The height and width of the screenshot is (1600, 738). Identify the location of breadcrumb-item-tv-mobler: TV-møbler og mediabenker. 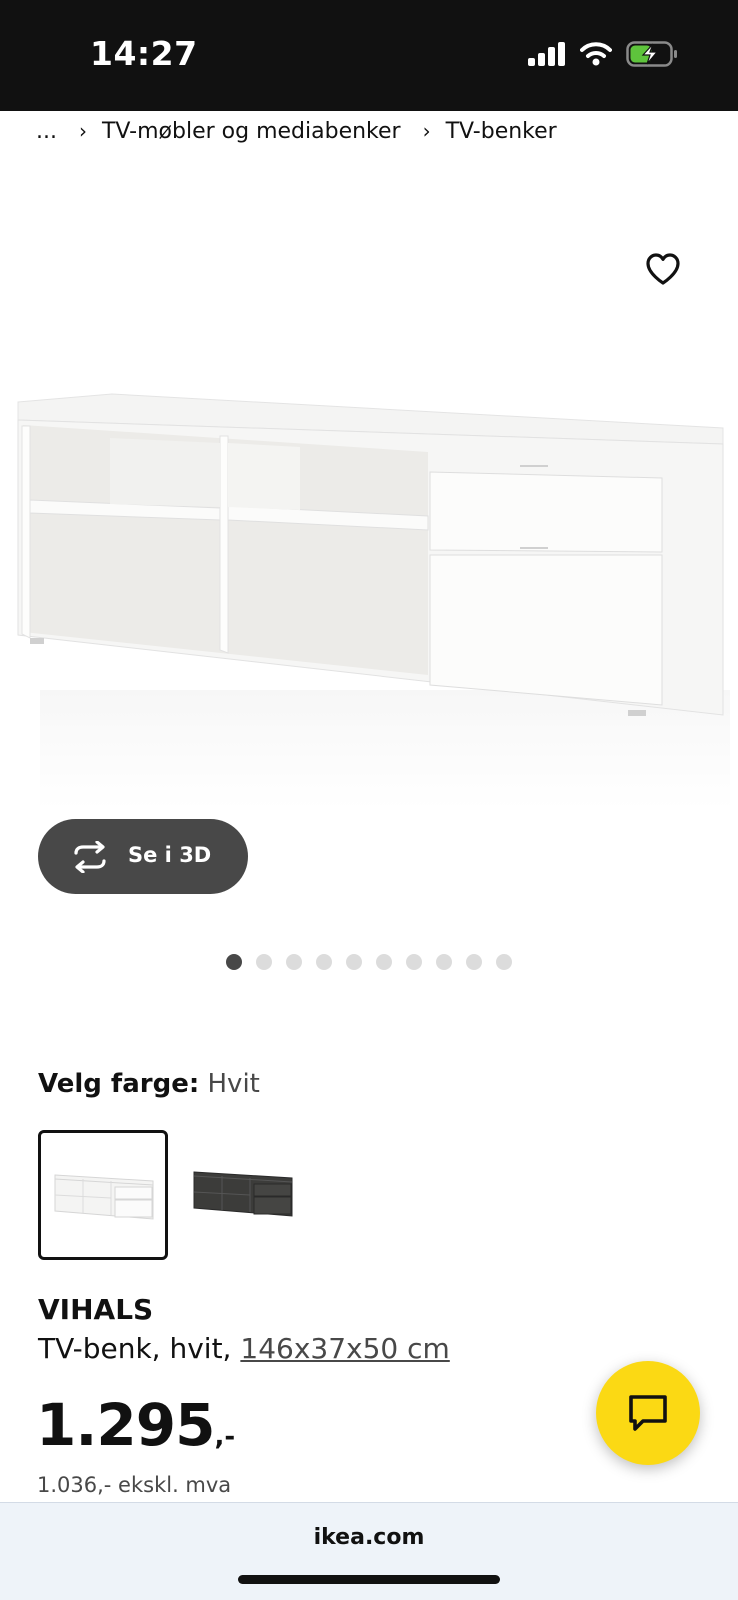
(251, 131).